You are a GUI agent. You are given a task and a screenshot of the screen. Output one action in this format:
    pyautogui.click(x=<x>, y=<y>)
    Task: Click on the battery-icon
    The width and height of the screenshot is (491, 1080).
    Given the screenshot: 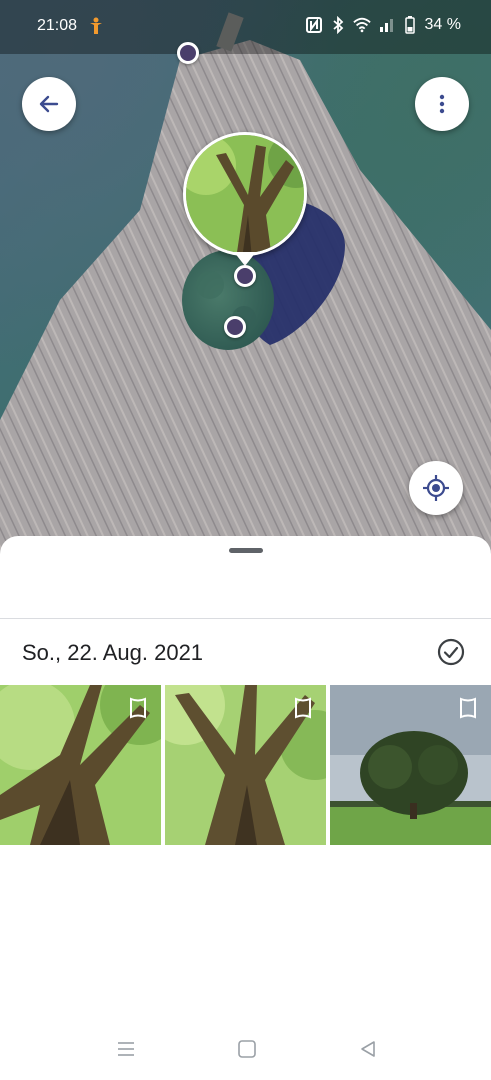 What is the action you would take?
    pyautogui.click(x=410, y=25)
    